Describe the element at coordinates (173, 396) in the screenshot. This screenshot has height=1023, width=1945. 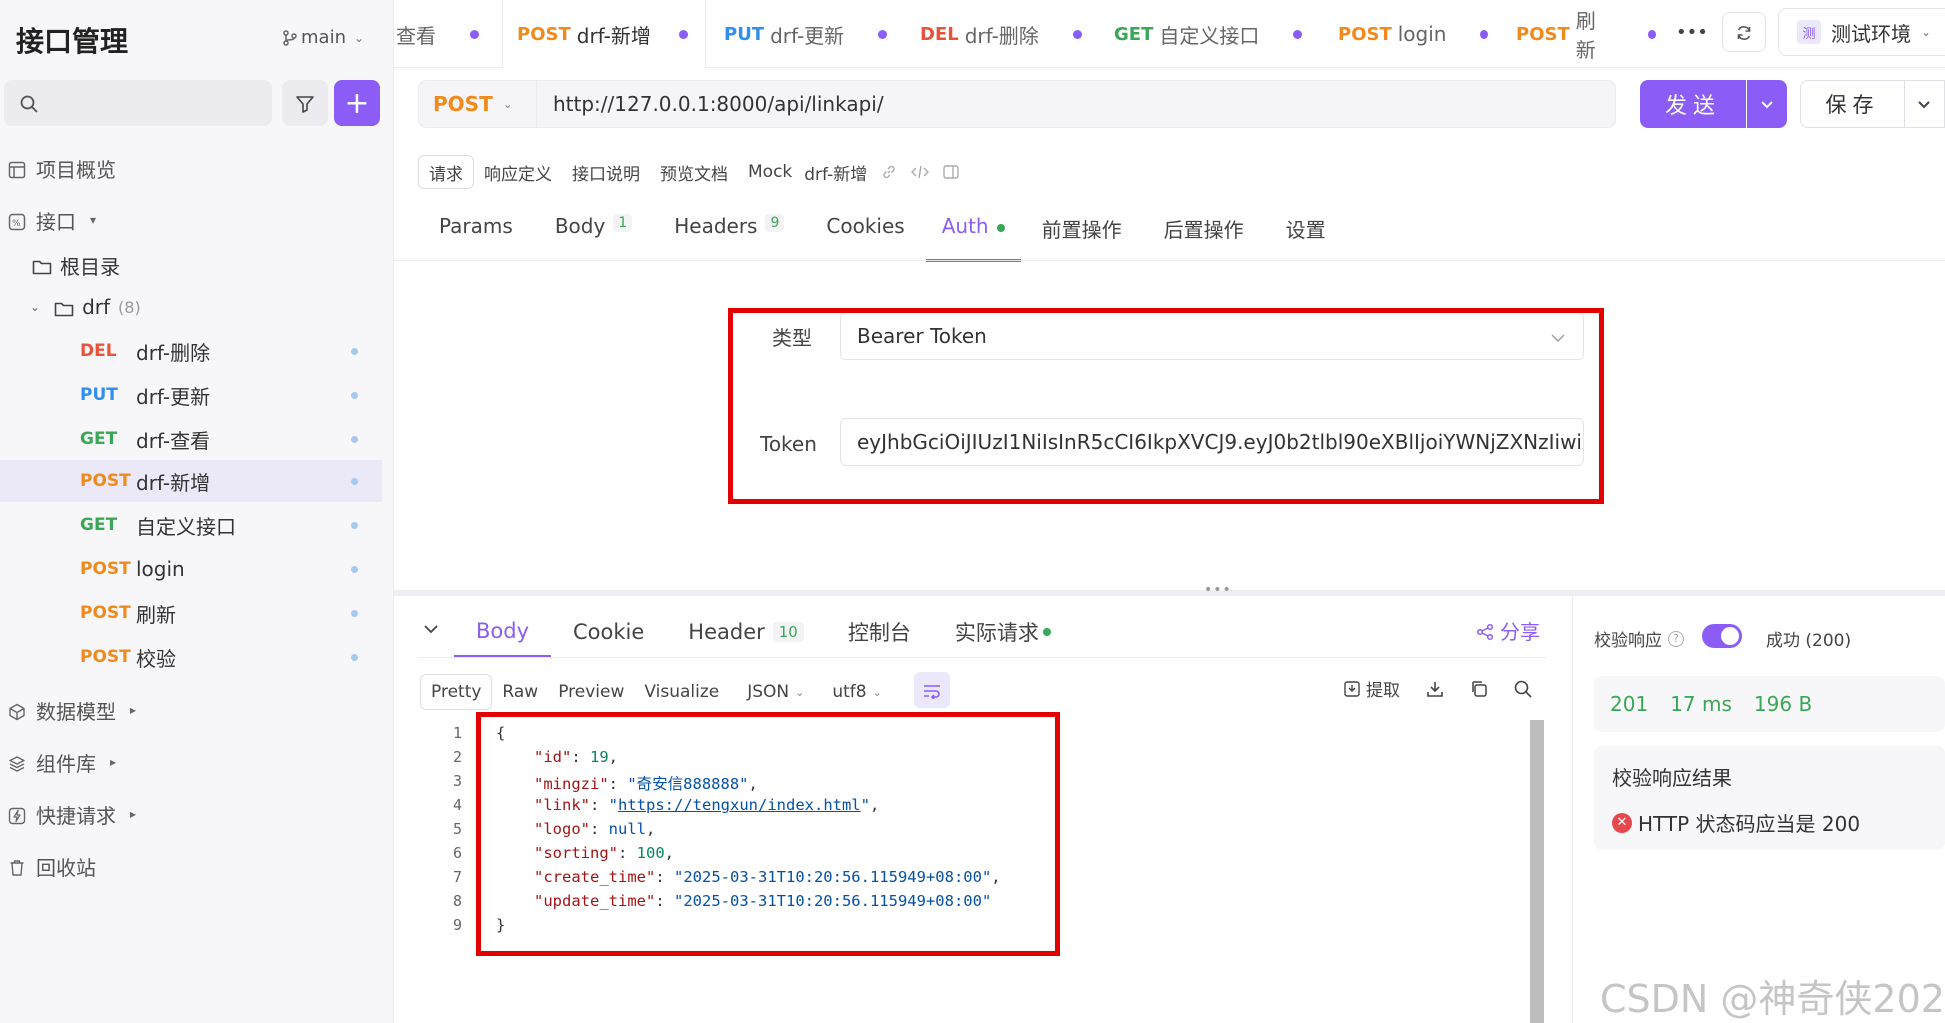
I see `tree-item-label: drf-更新` at that location.